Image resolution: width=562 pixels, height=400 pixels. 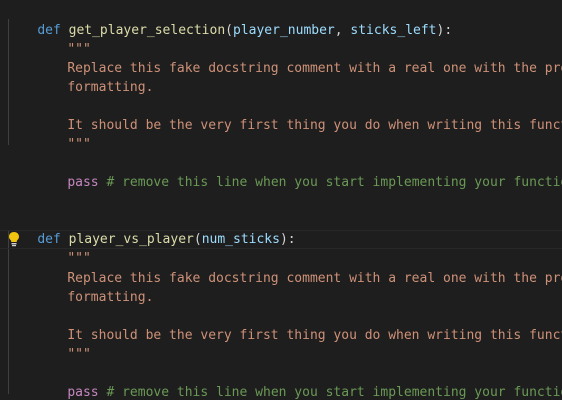 What do you see at coordinates (284, 229) in the screenshot?
I see `code-line-def: def player_vs_player(num_sticks):` at bounding box center [284, 229].